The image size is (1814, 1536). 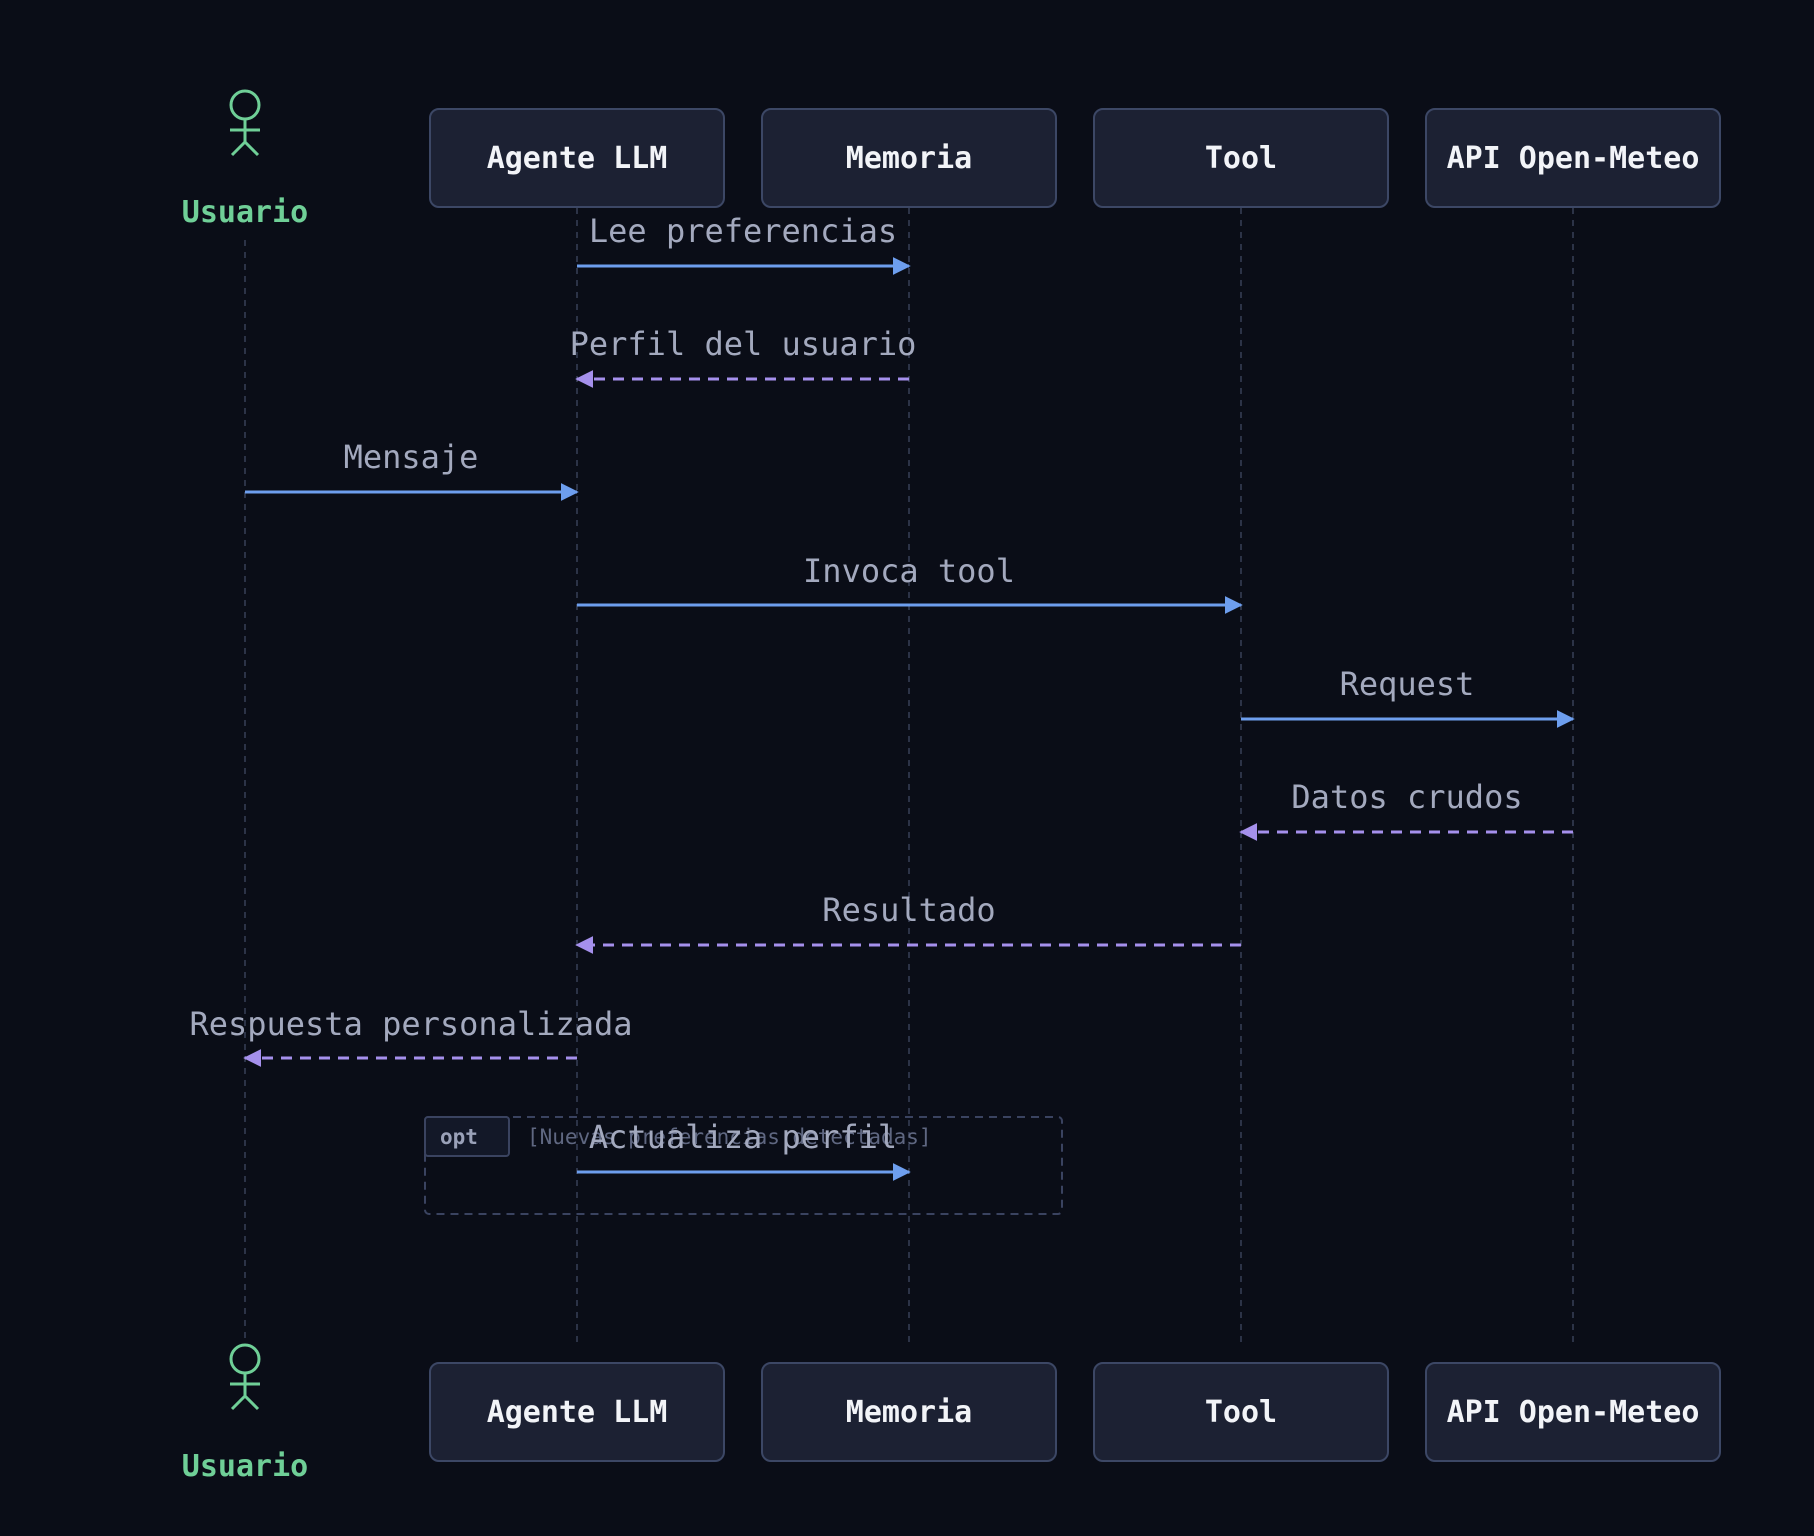 What do you see at coordinates (743, 344) in the screenshot?
I see `message-label: Perfil del usuario` at bounding box center [743, 344].